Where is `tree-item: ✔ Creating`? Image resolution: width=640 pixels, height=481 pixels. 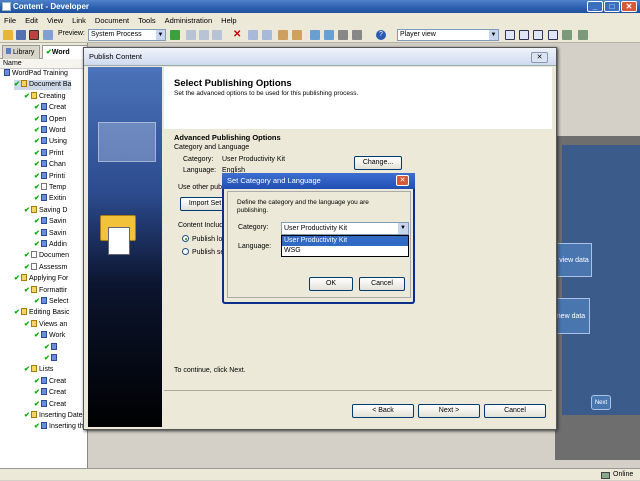
tree-item: ✔ Creating is located at coordinates (44, 96).